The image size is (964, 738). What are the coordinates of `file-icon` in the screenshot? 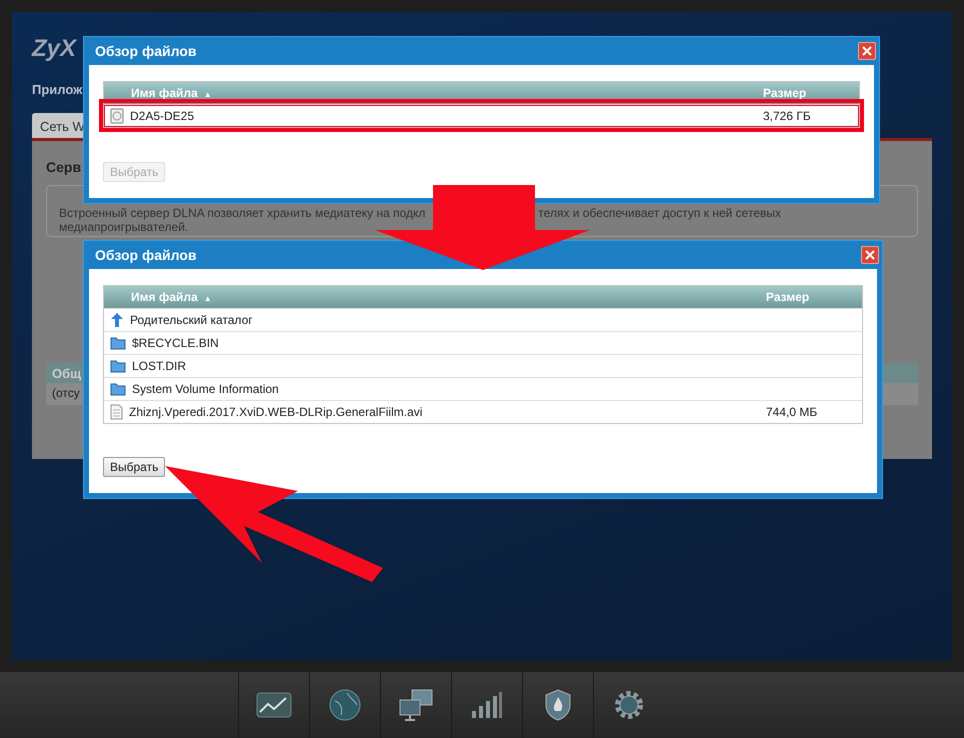 It's located at (116, 412).